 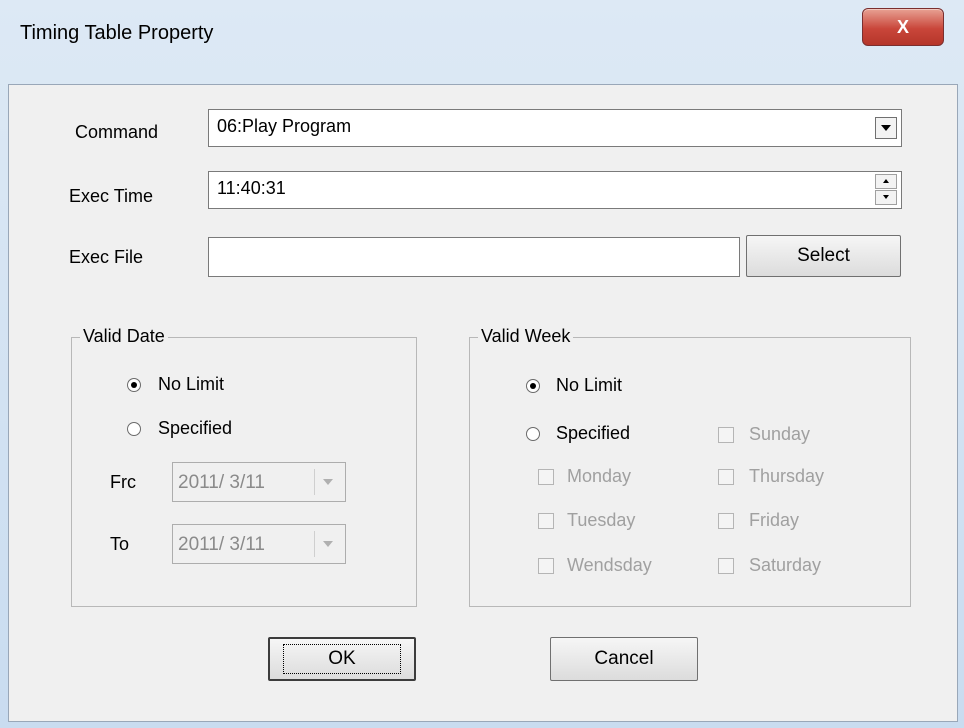 What do you see at coordinates (555, 190) in the screenshot?
I see `exec-time-input: 11:40:31` at bounding box center [555, 190].